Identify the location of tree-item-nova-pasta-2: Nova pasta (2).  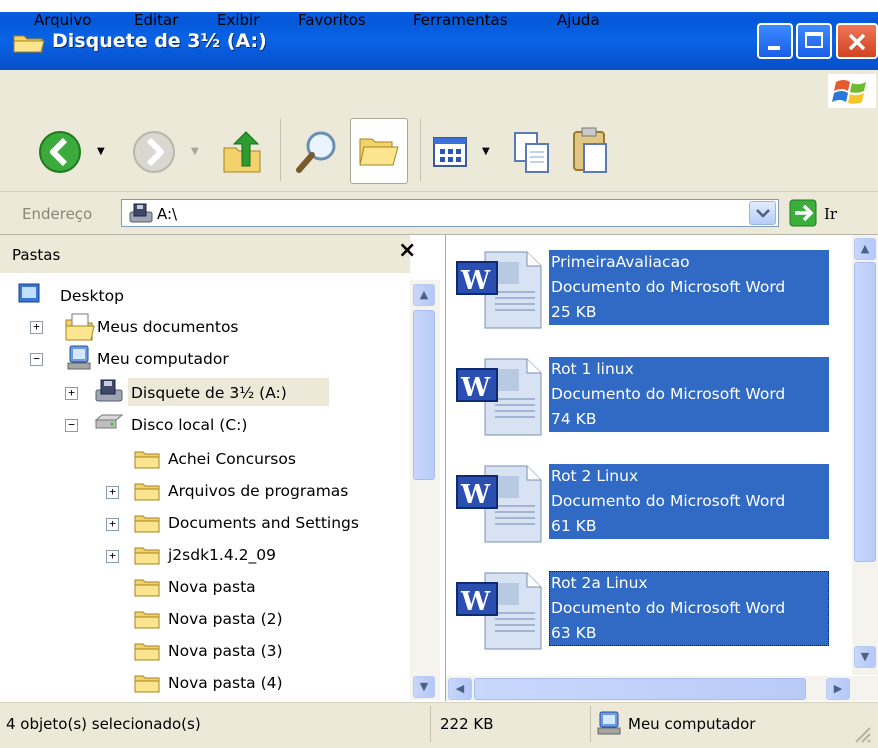
(225, 619).